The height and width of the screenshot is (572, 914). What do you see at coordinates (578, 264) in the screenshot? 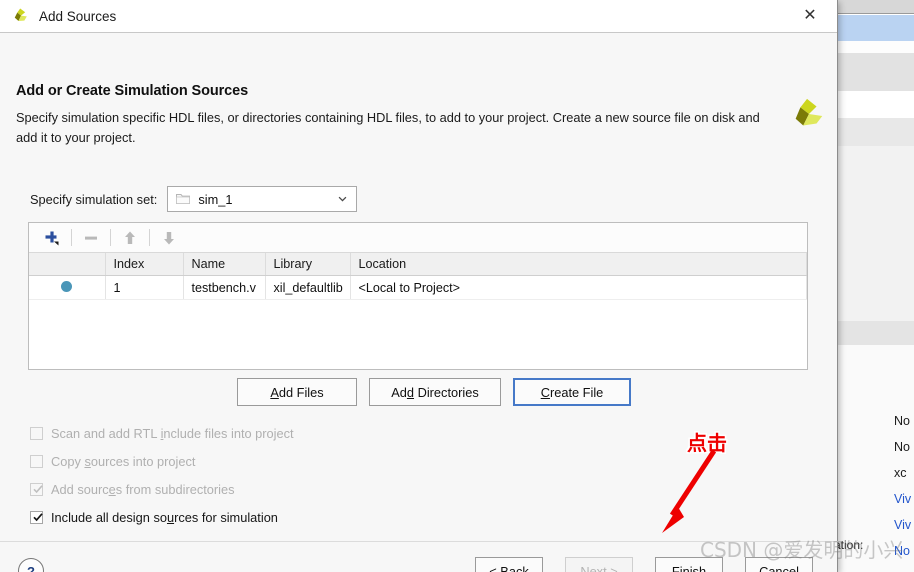
I see `column-header-location: Location` at bounding box center [578, 264].